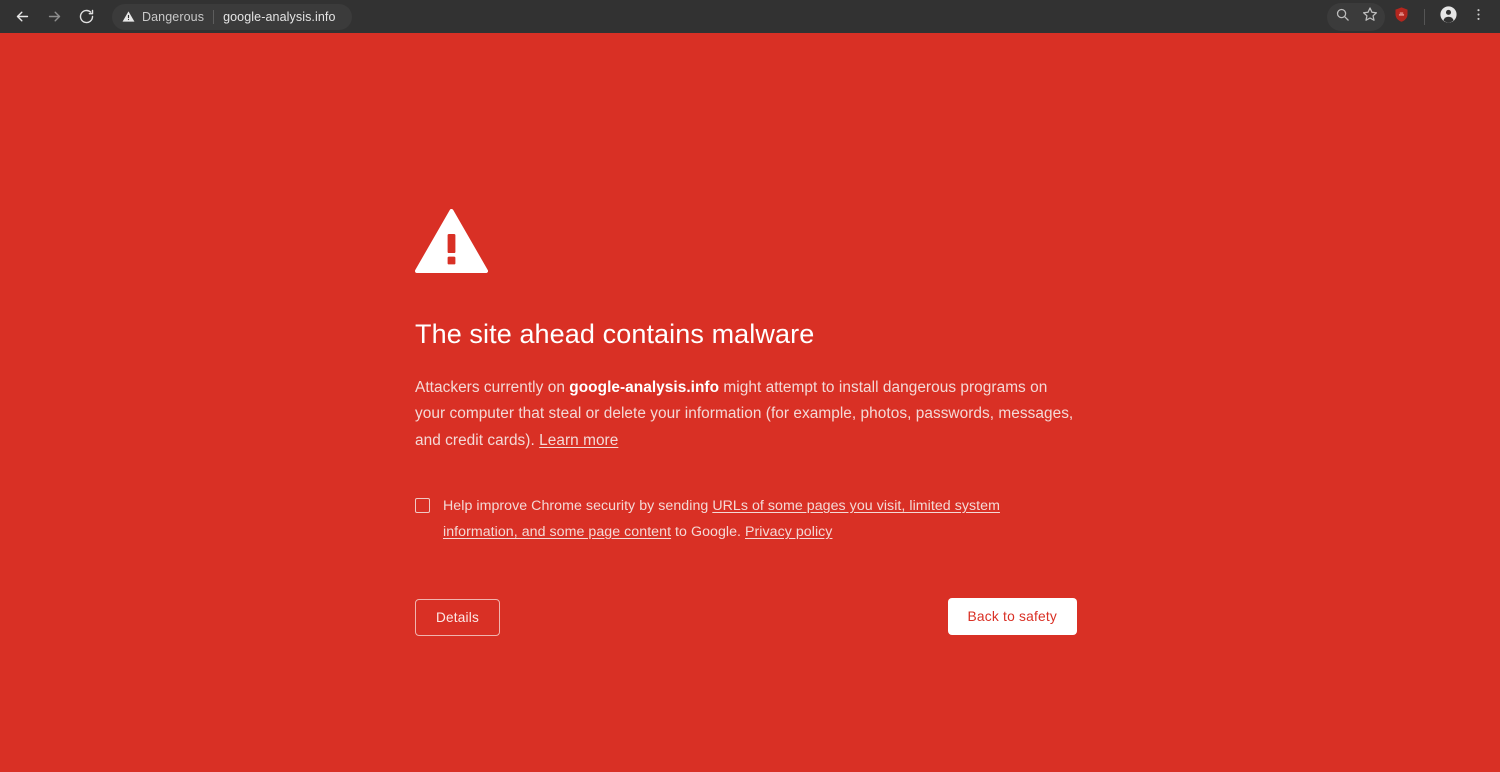 This screenshot has width=1500, height=772. I want to click on url-text: google-analysis.info, so click(279, 16).